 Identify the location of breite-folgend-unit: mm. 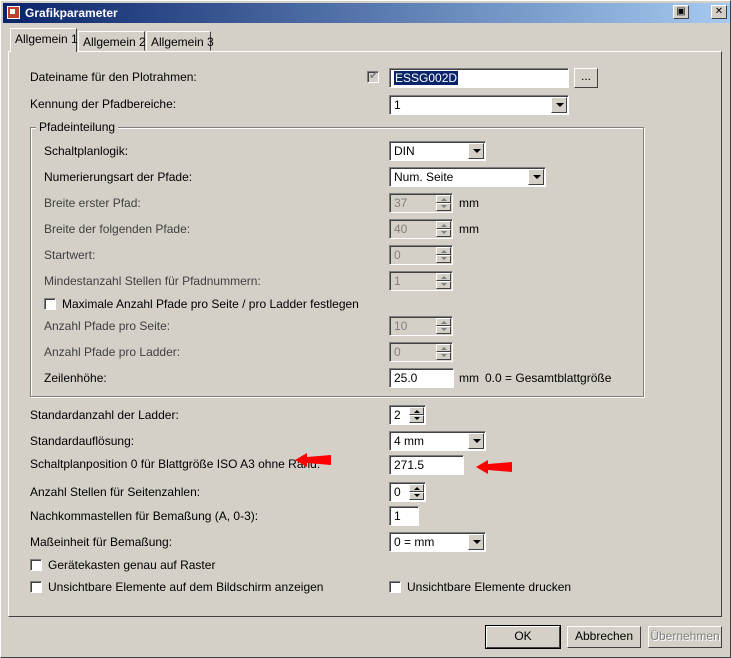
(469, 229).